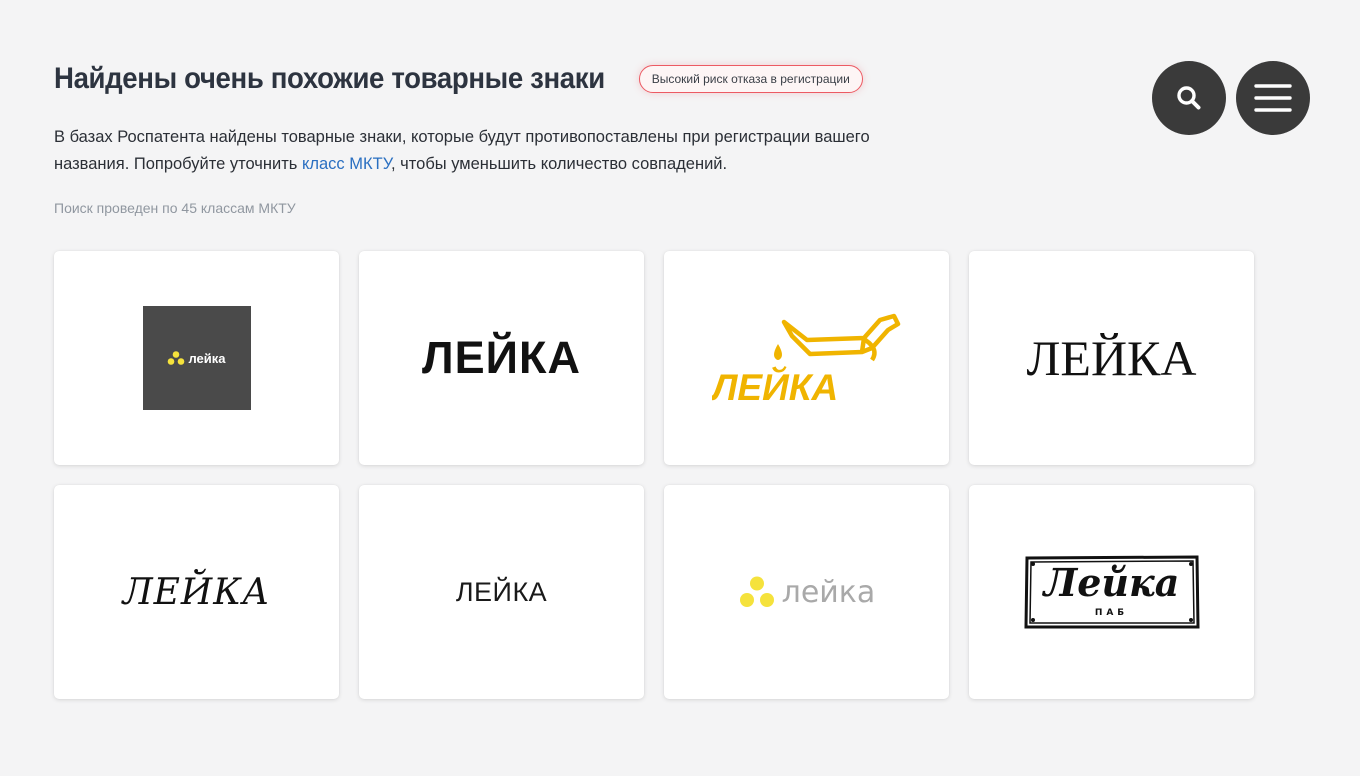 The height and width of the screenshot is (776, 1360). Describe the element at coordinates (559, 164) in the screenshot. I see `description-text-2: , чтобы уменьшить количество совпадений.` at that location.